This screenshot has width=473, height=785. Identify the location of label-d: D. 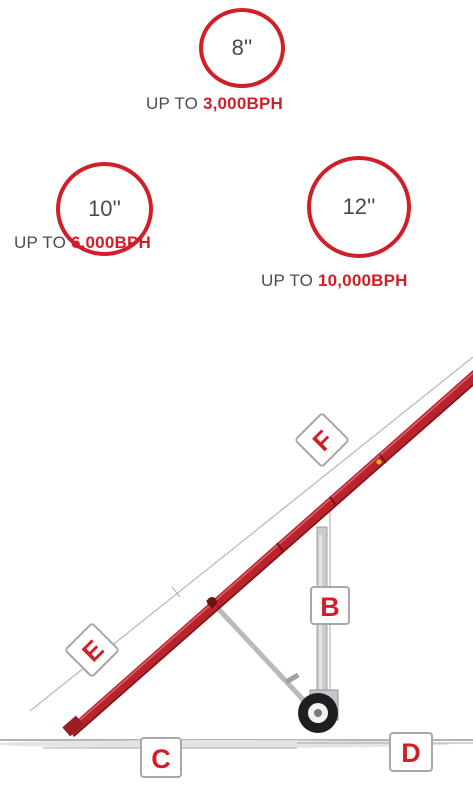
(411, 752).